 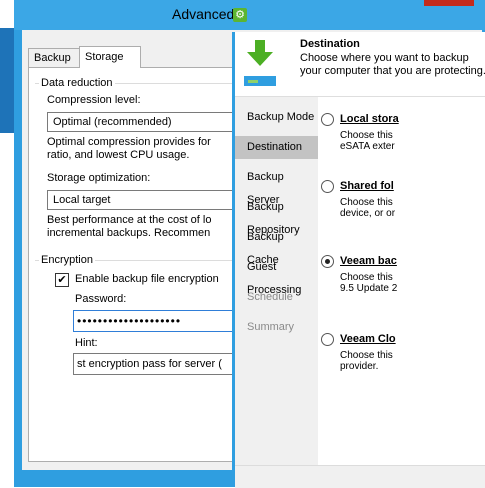 I want to click on close-button-edge, so click(x=449, y=3).